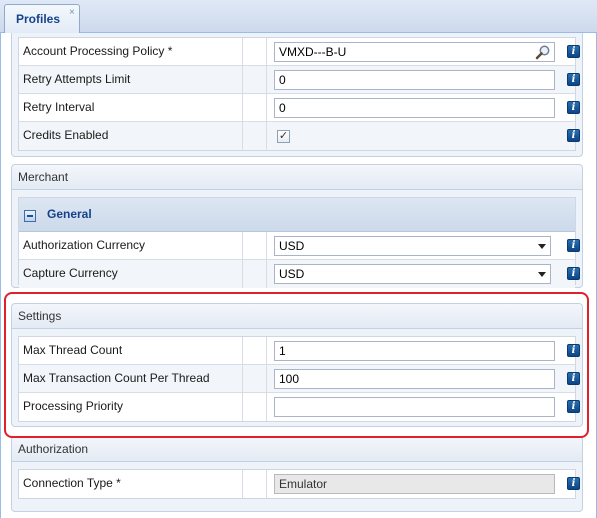 The image size is (597, 518). Describe the element at coordinates (414, 351) in the screenshot. I see `max-thread-count-input: 1` at that location.